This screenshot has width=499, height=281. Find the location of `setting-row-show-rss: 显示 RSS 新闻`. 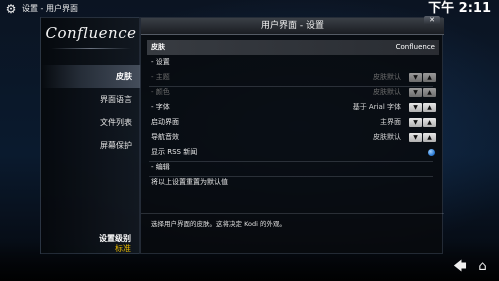

setting-row-show-rss: 显示 RSS 新闻 is located at coordinates (293, 152).